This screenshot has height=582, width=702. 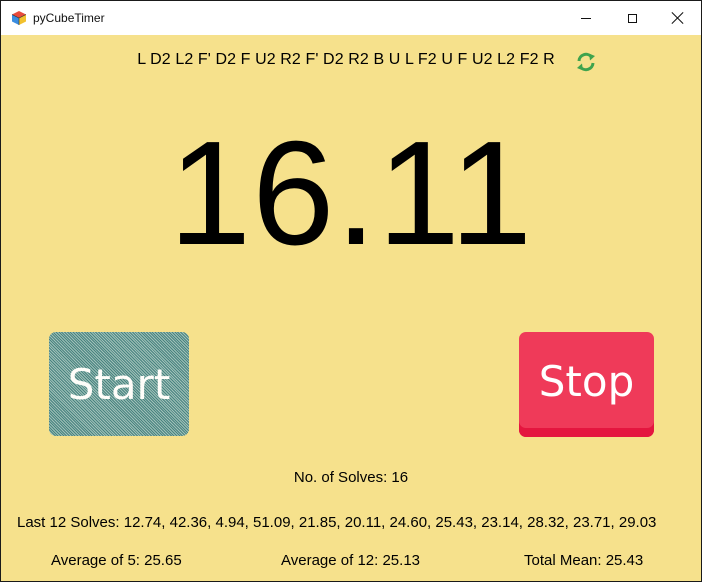 I want to click on title-bar: pyCubeTimer, so click(x=351, y=18).